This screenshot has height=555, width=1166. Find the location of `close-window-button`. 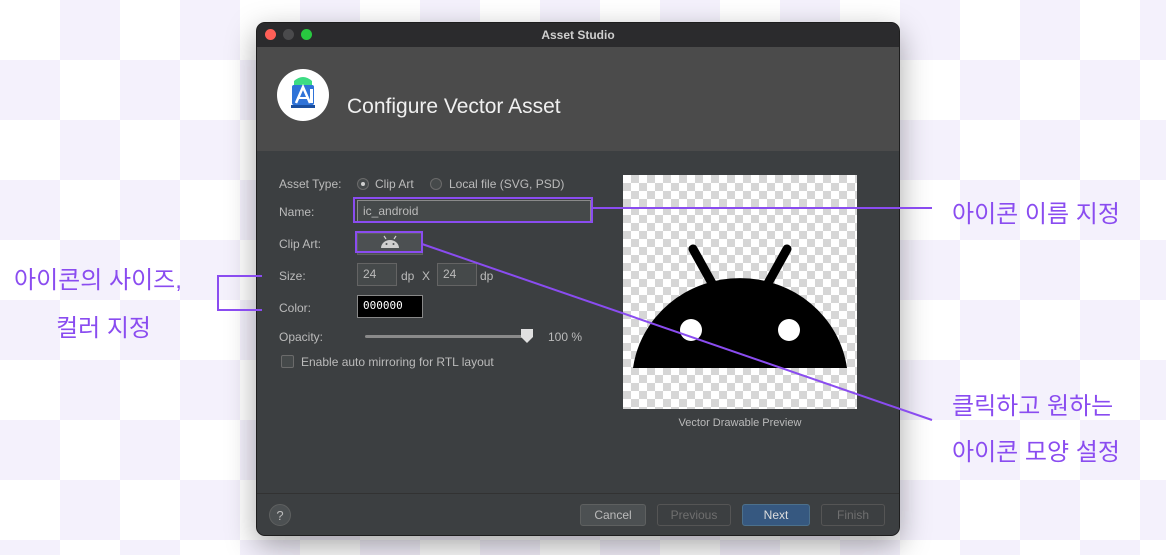

close-window-button is located at coordinates (270, 34).